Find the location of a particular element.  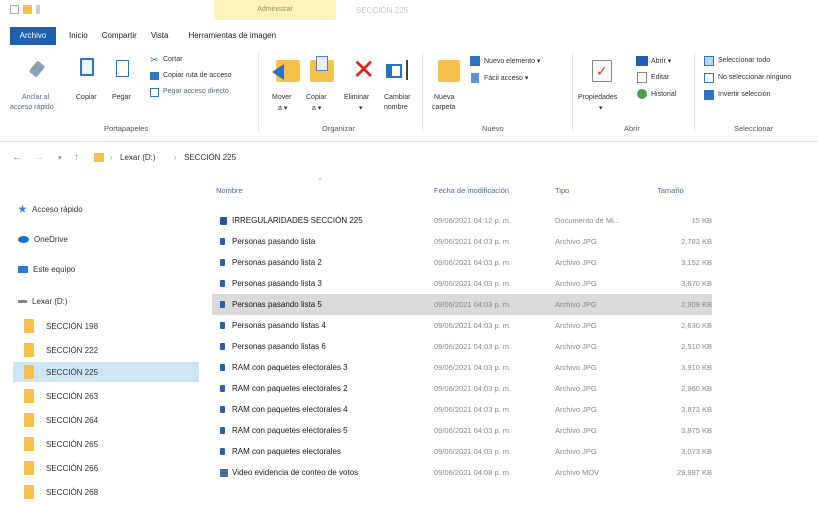

breadcrumb-drive: Lexar (D:) is located at coordinates (138, 157).